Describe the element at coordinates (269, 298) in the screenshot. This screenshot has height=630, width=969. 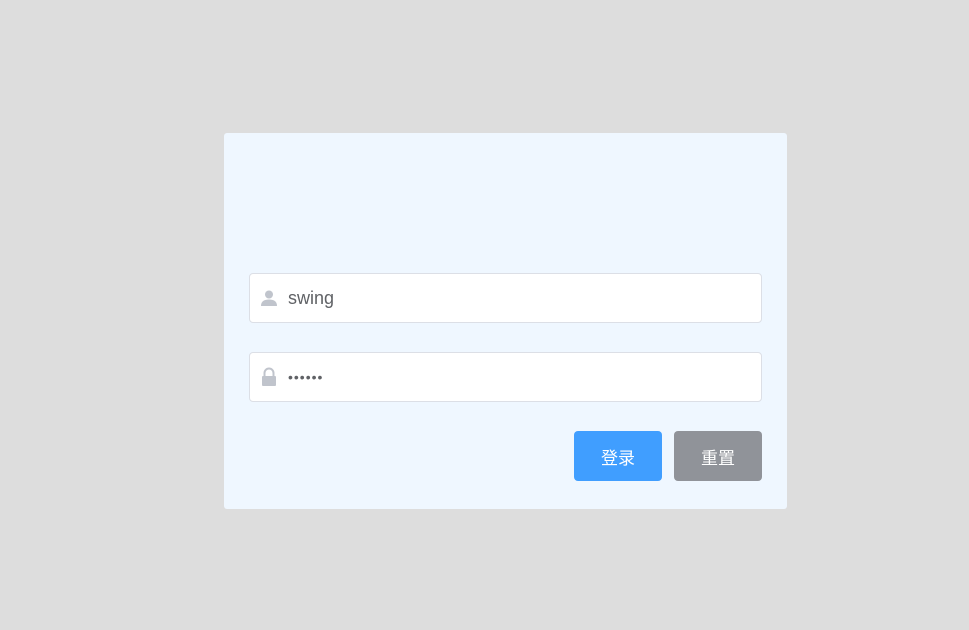
I see `user-icon` at that location.